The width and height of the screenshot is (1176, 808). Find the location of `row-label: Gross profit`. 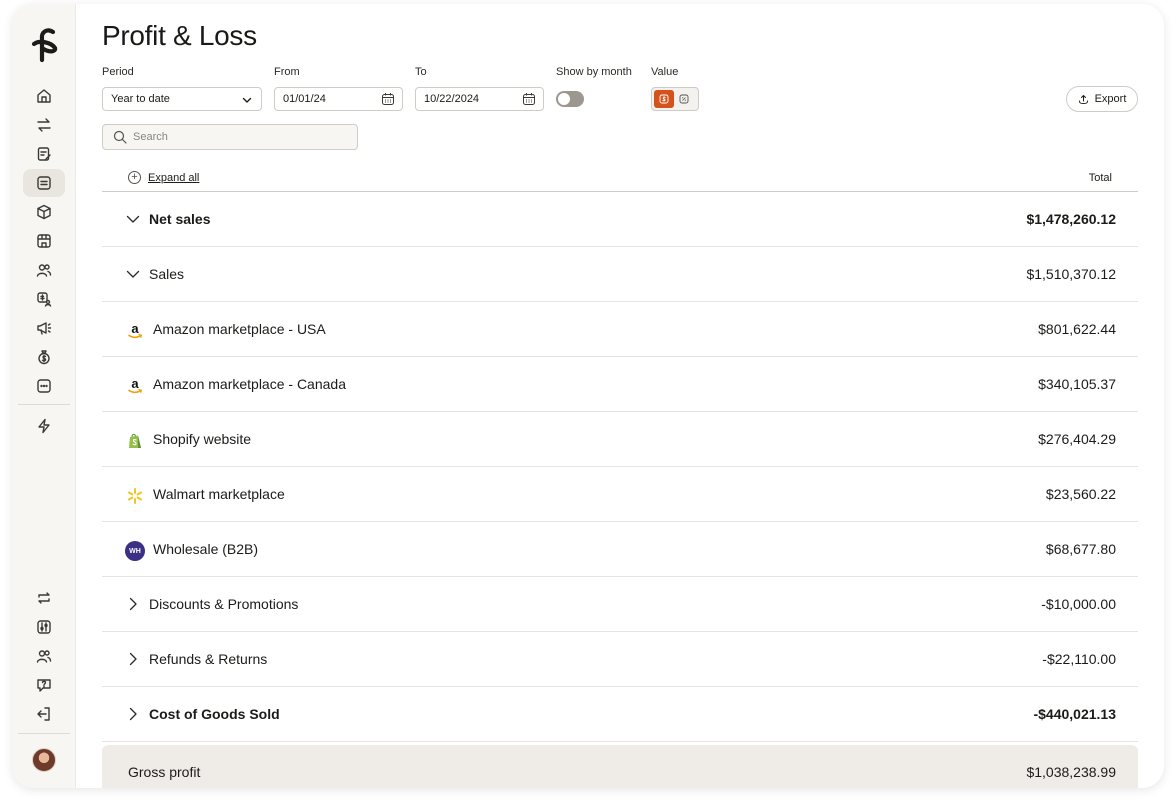

row-label: Gross profit is located at coordinates (164, 772).